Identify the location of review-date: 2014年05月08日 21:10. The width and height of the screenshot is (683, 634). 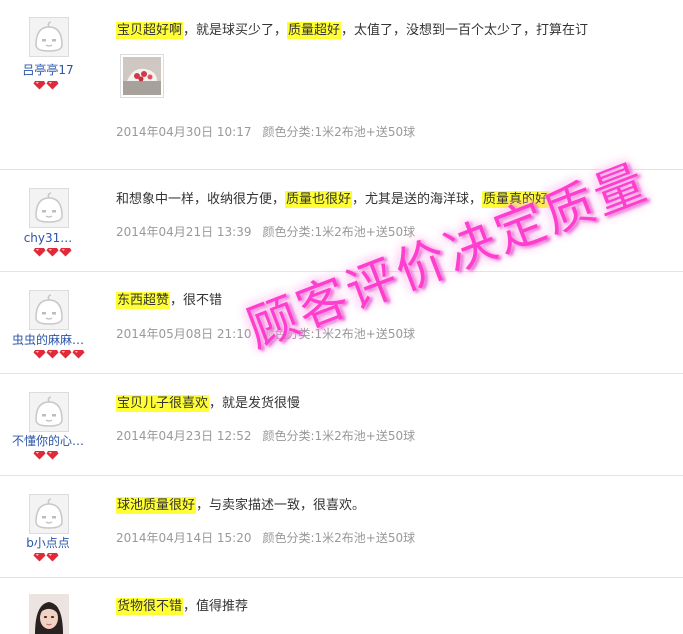
(184, 334).